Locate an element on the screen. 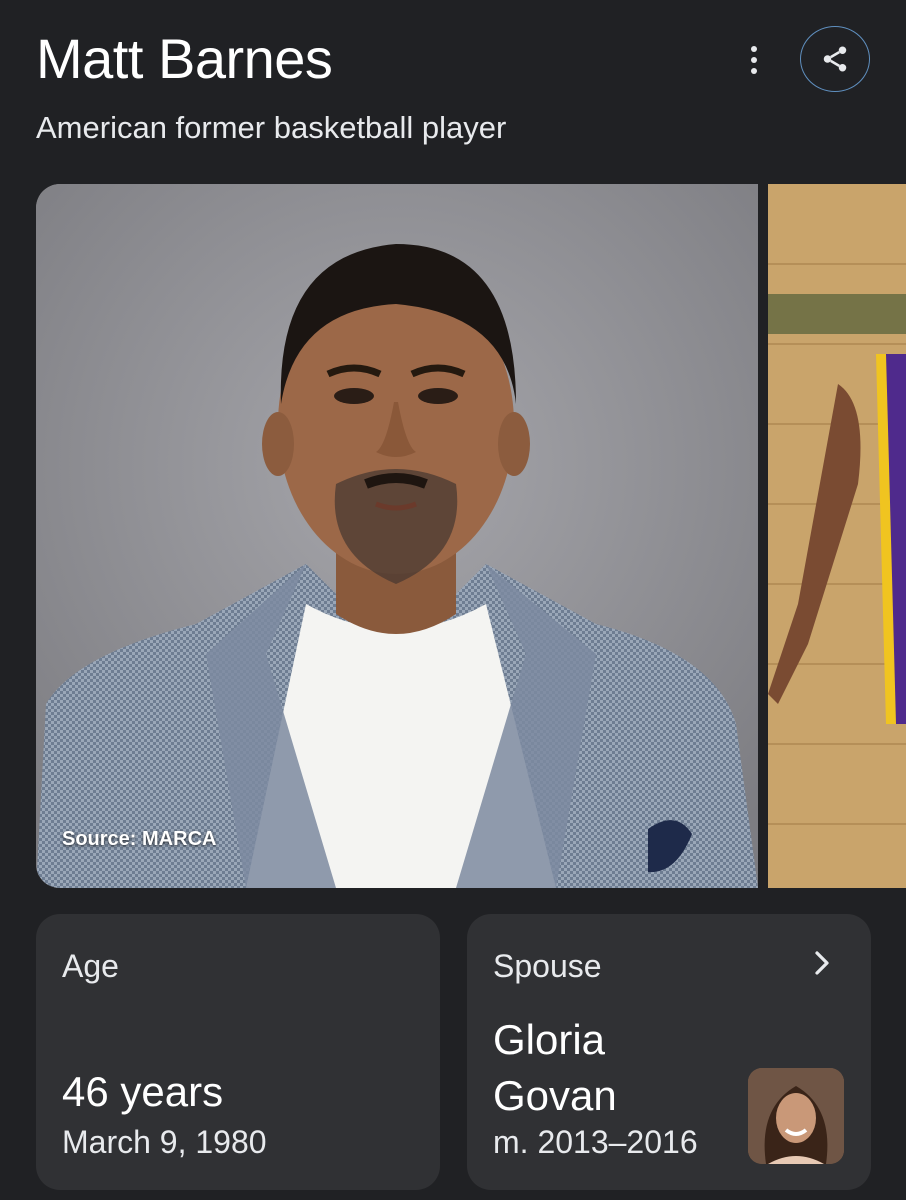  age-label: Age is located at coordinates (90, 966).